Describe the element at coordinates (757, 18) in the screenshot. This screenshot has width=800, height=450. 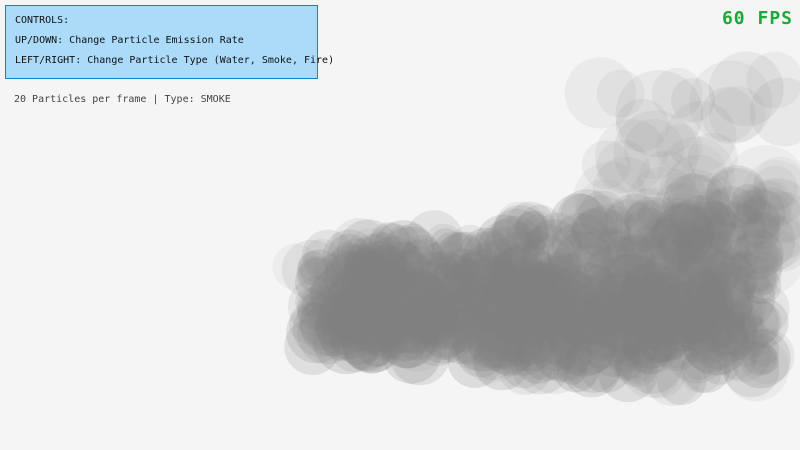
I see `fps-counter: 60 FPS` at that location.